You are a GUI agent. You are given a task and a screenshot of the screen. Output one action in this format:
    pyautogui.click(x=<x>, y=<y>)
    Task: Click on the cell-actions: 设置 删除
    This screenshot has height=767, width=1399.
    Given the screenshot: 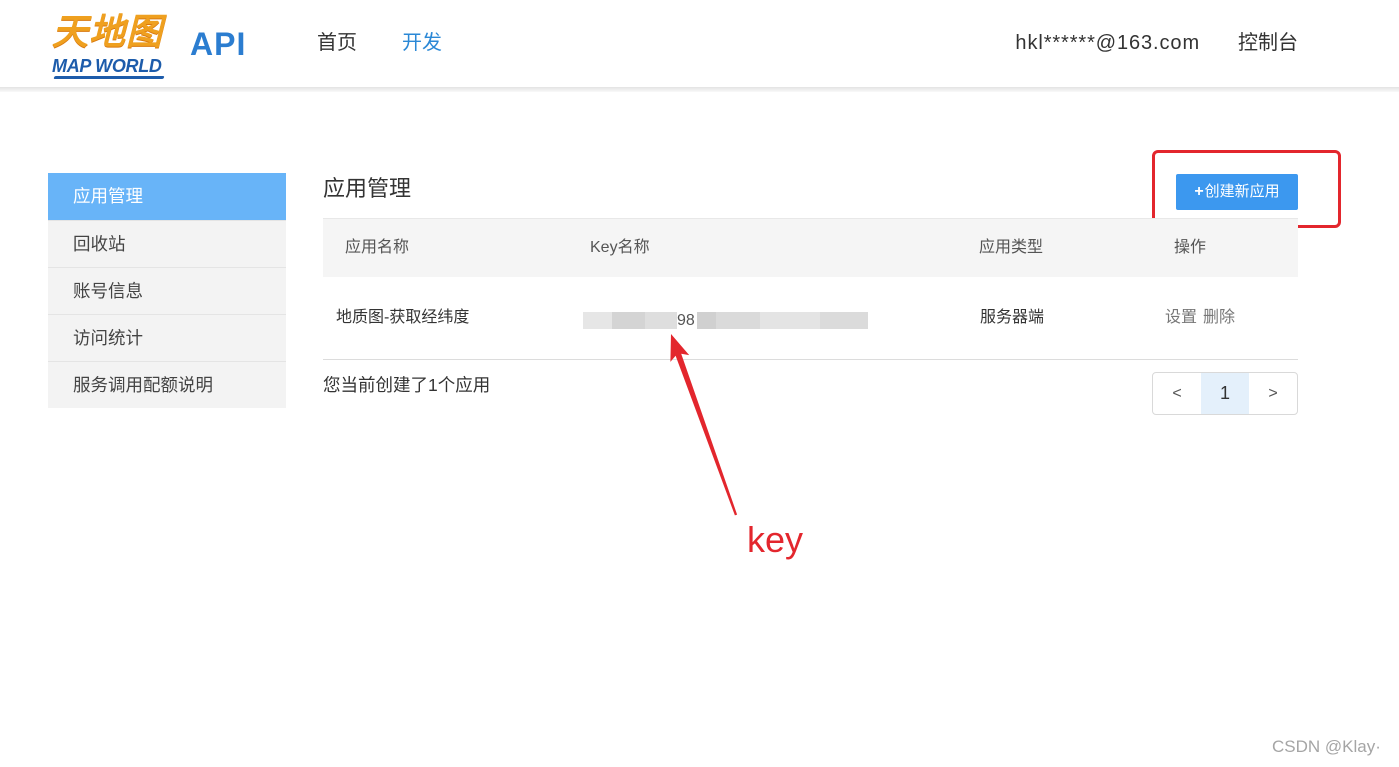 What is the action you would take?
    pyautogui.click(x=1200, y=318)
    